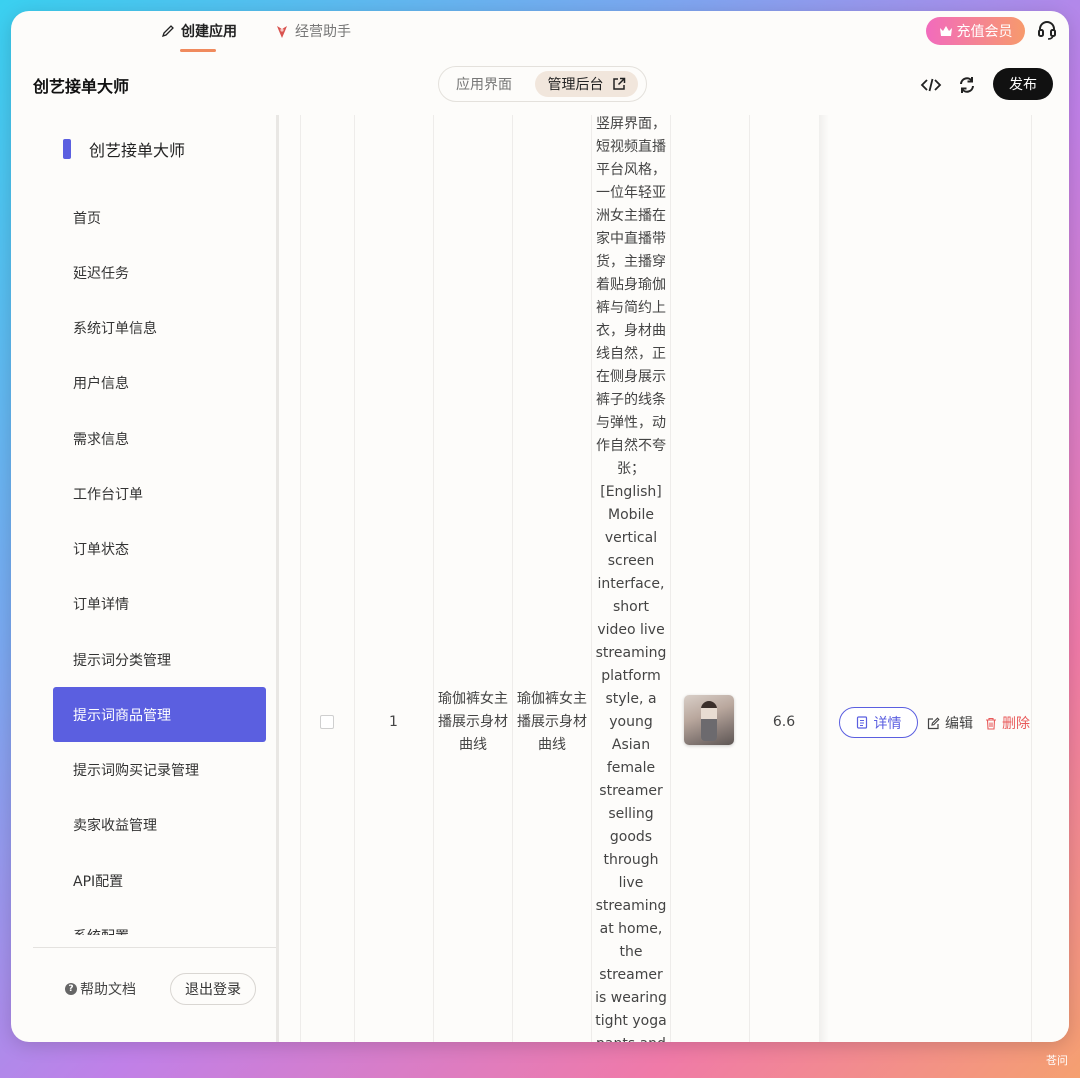  I want to click on sidebar-item-seller-earnings: 卖家收益管理, so click(159, 824).